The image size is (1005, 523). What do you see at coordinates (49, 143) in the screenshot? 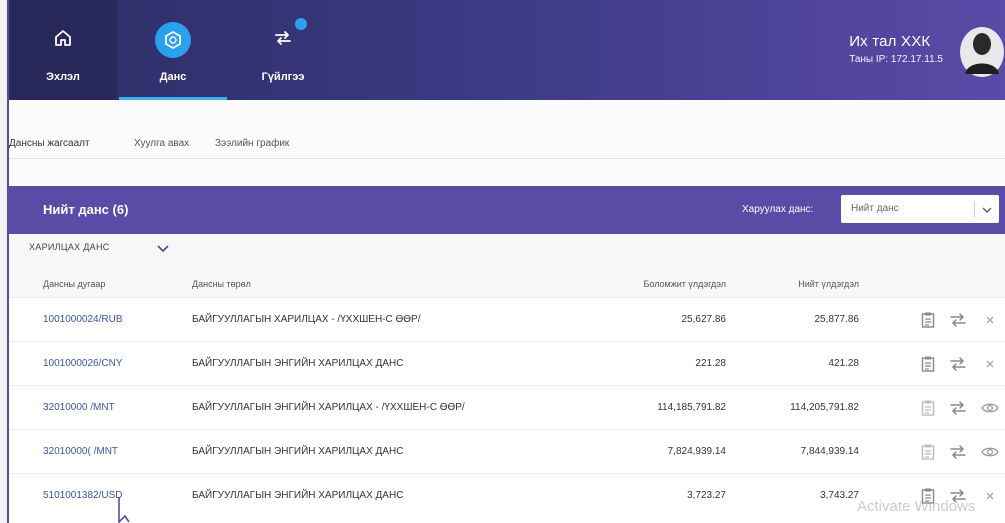
I see `tab-account-list: Дансны жагсаалт` at bounding box center [49, 143].